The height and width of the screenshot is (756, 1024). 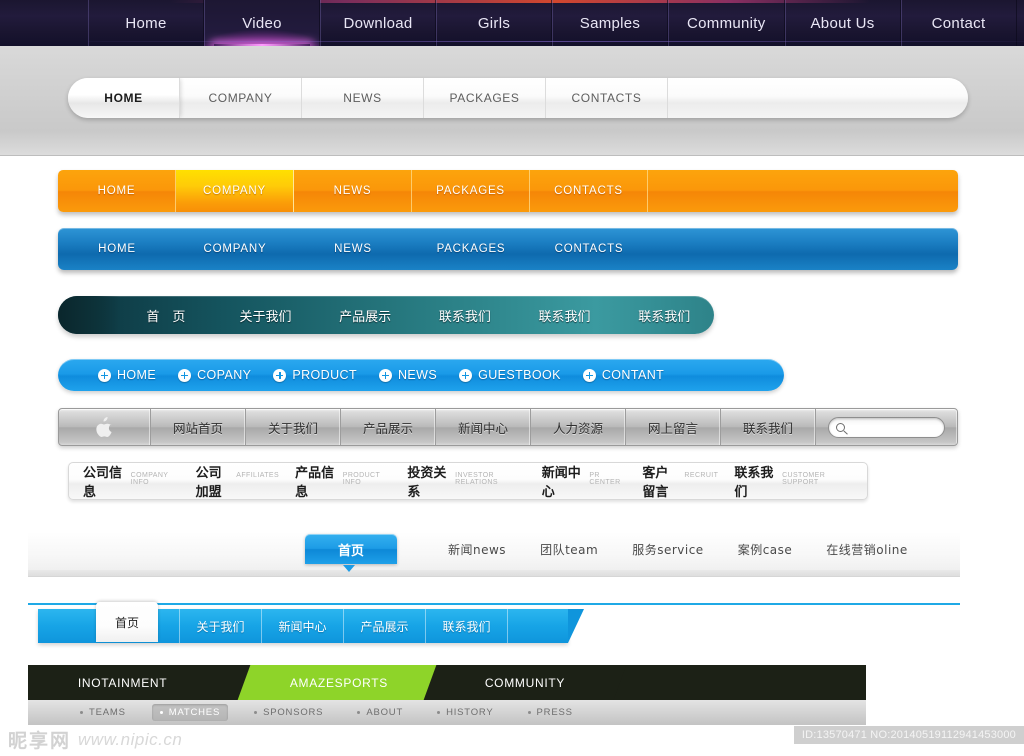 I want to click on teal-nav-item-about: 关于我们, so click(x=266, y=315).